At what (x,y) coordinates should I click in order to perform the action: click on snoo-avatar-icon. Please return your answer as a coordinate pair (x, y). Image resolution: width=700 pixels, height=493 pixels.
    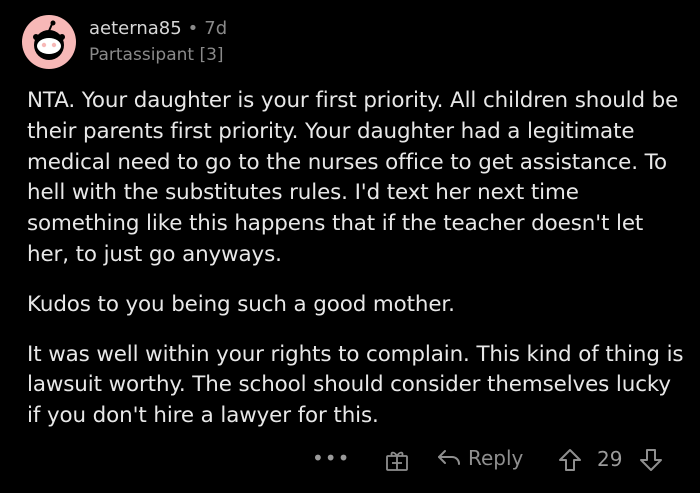
    Looking at the image, I should click on (49, 40).